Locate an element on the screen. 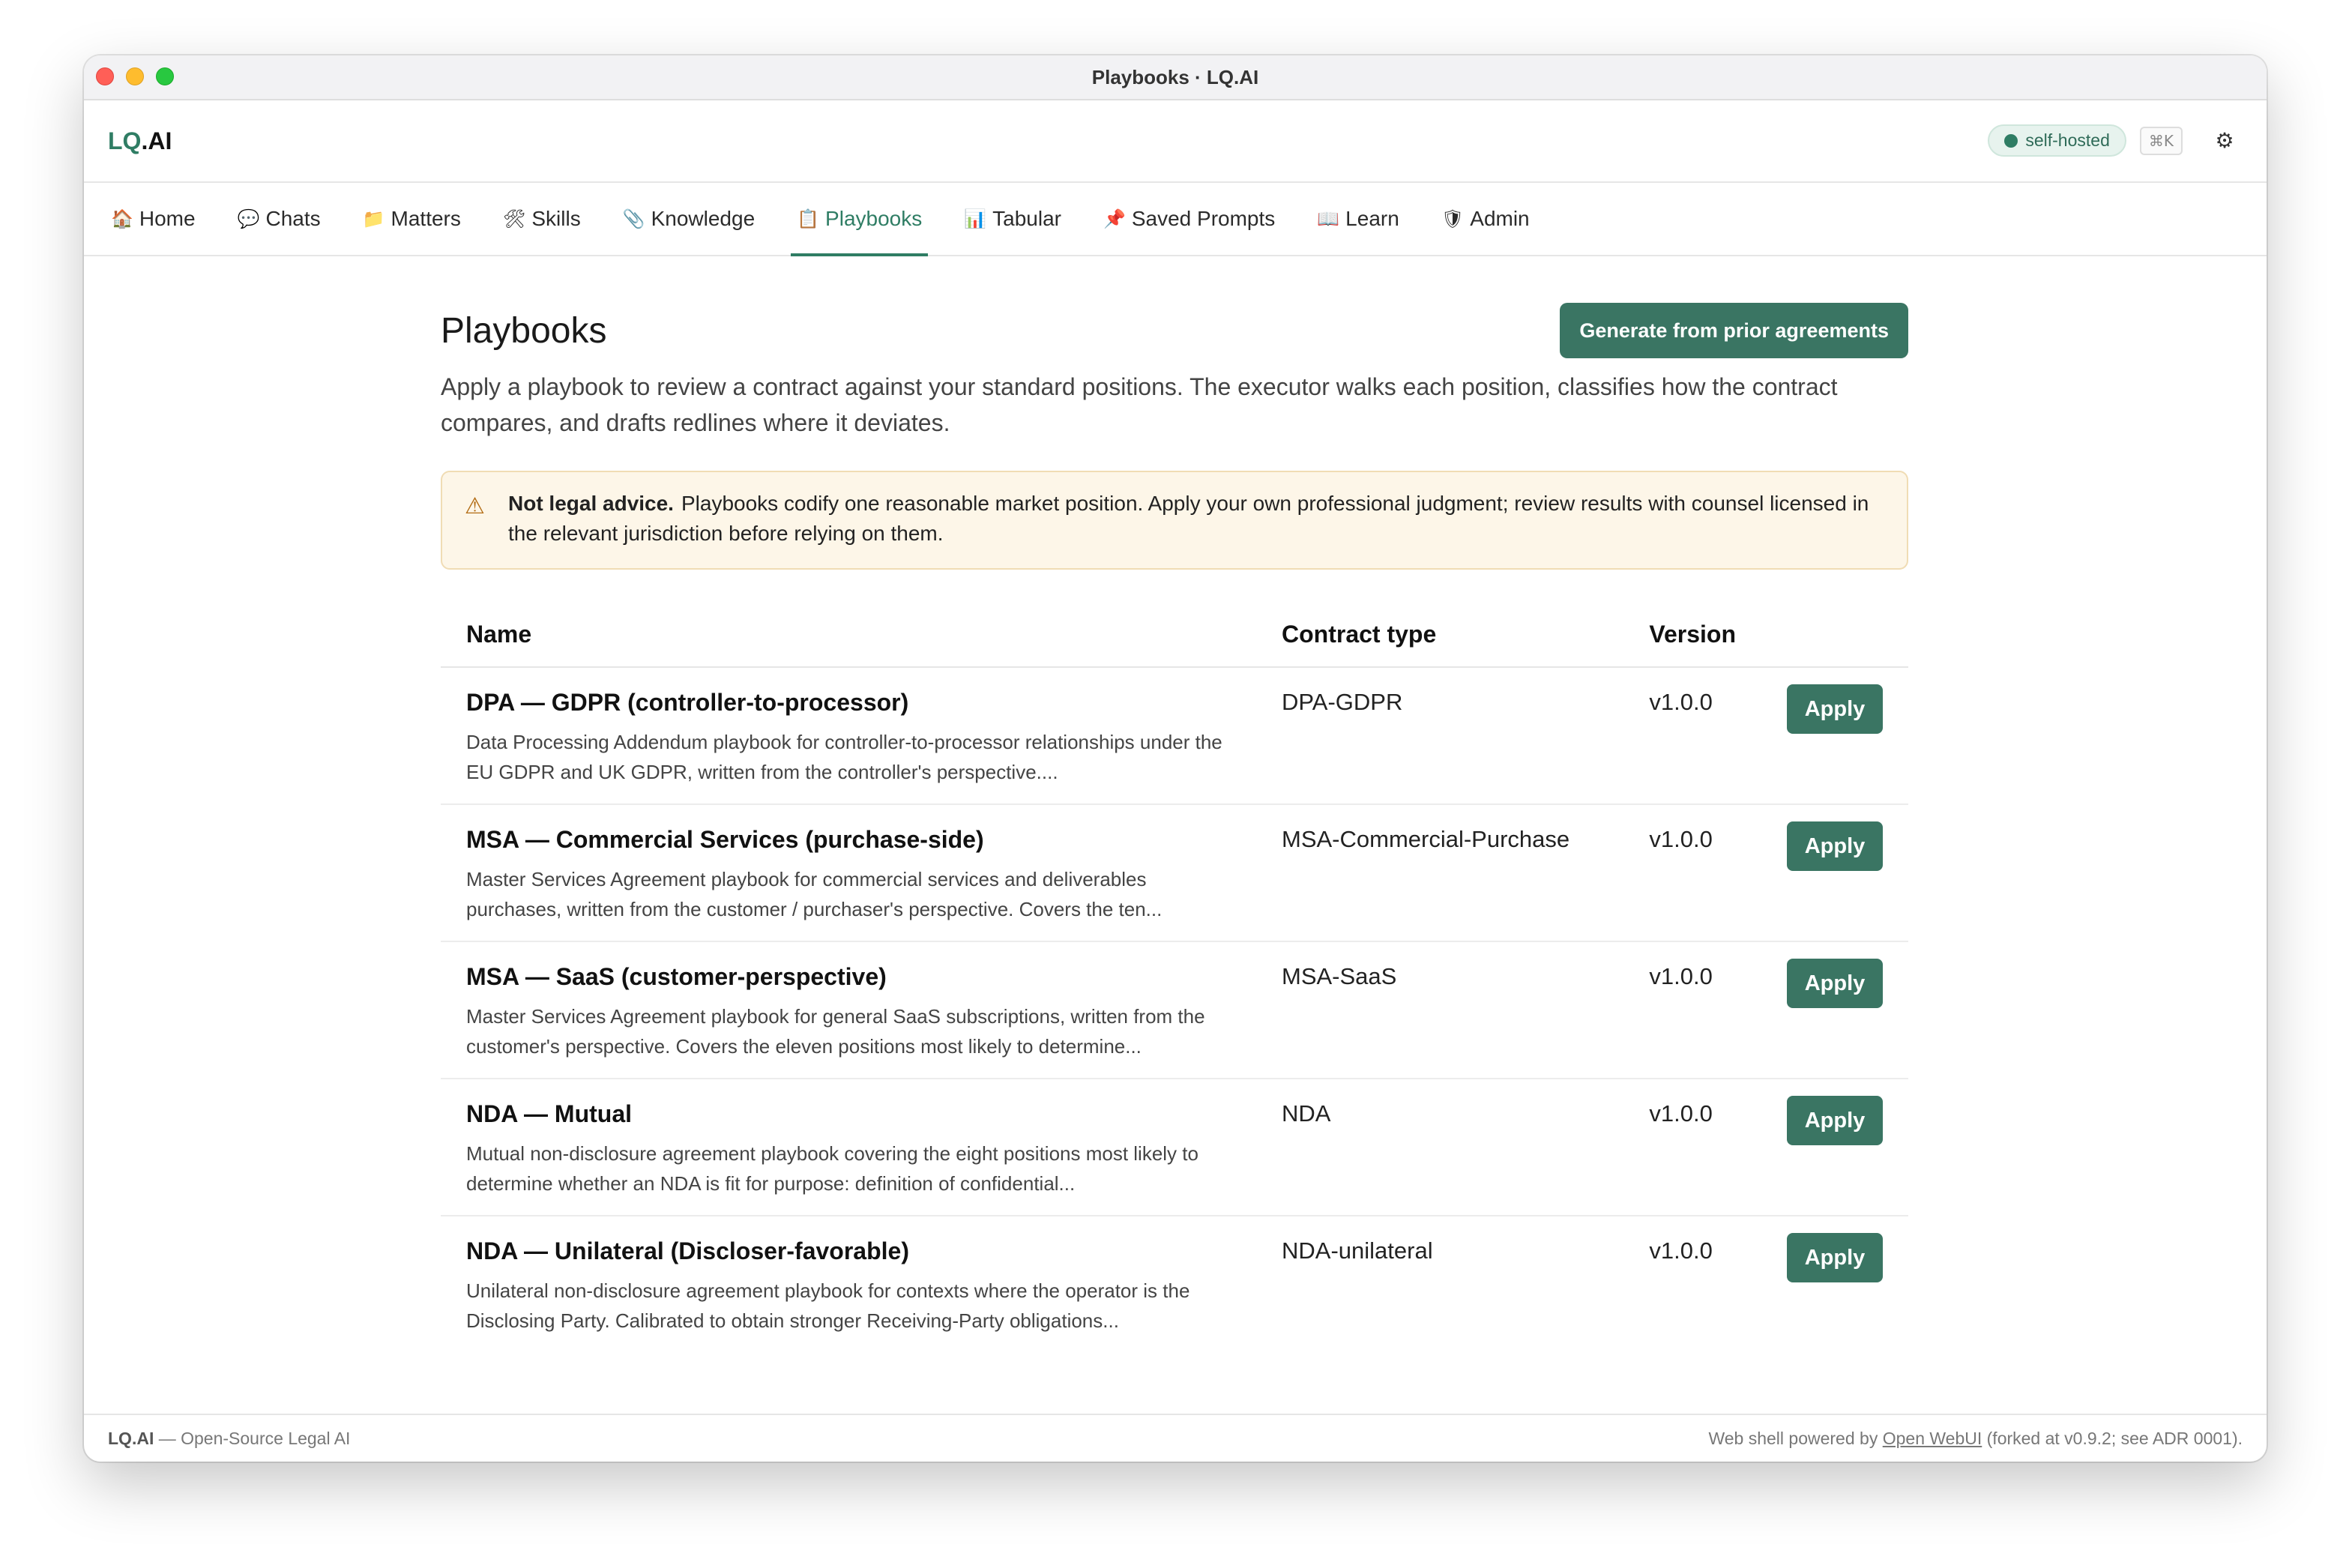  maximize-window-button is located at coordinates (165, 76).